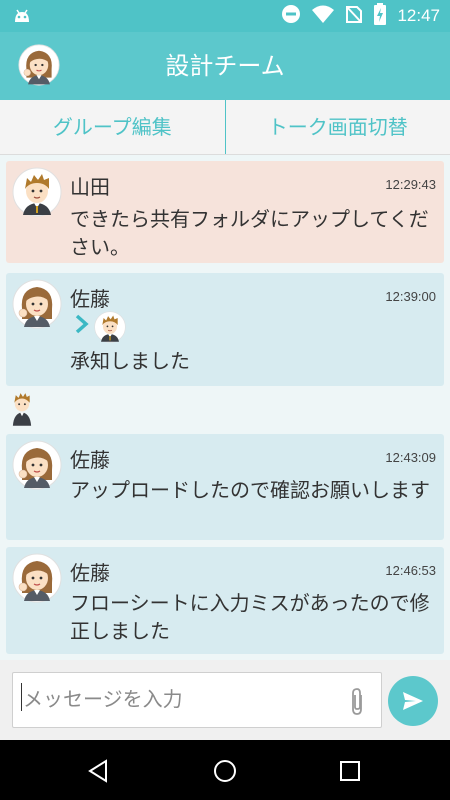 The height and width of the screenshot is (800, 450). What do you see at coordinates (410, 570) in the screenshot?
I see `message-time: 12:46:53` at bounding box center [410, 570].